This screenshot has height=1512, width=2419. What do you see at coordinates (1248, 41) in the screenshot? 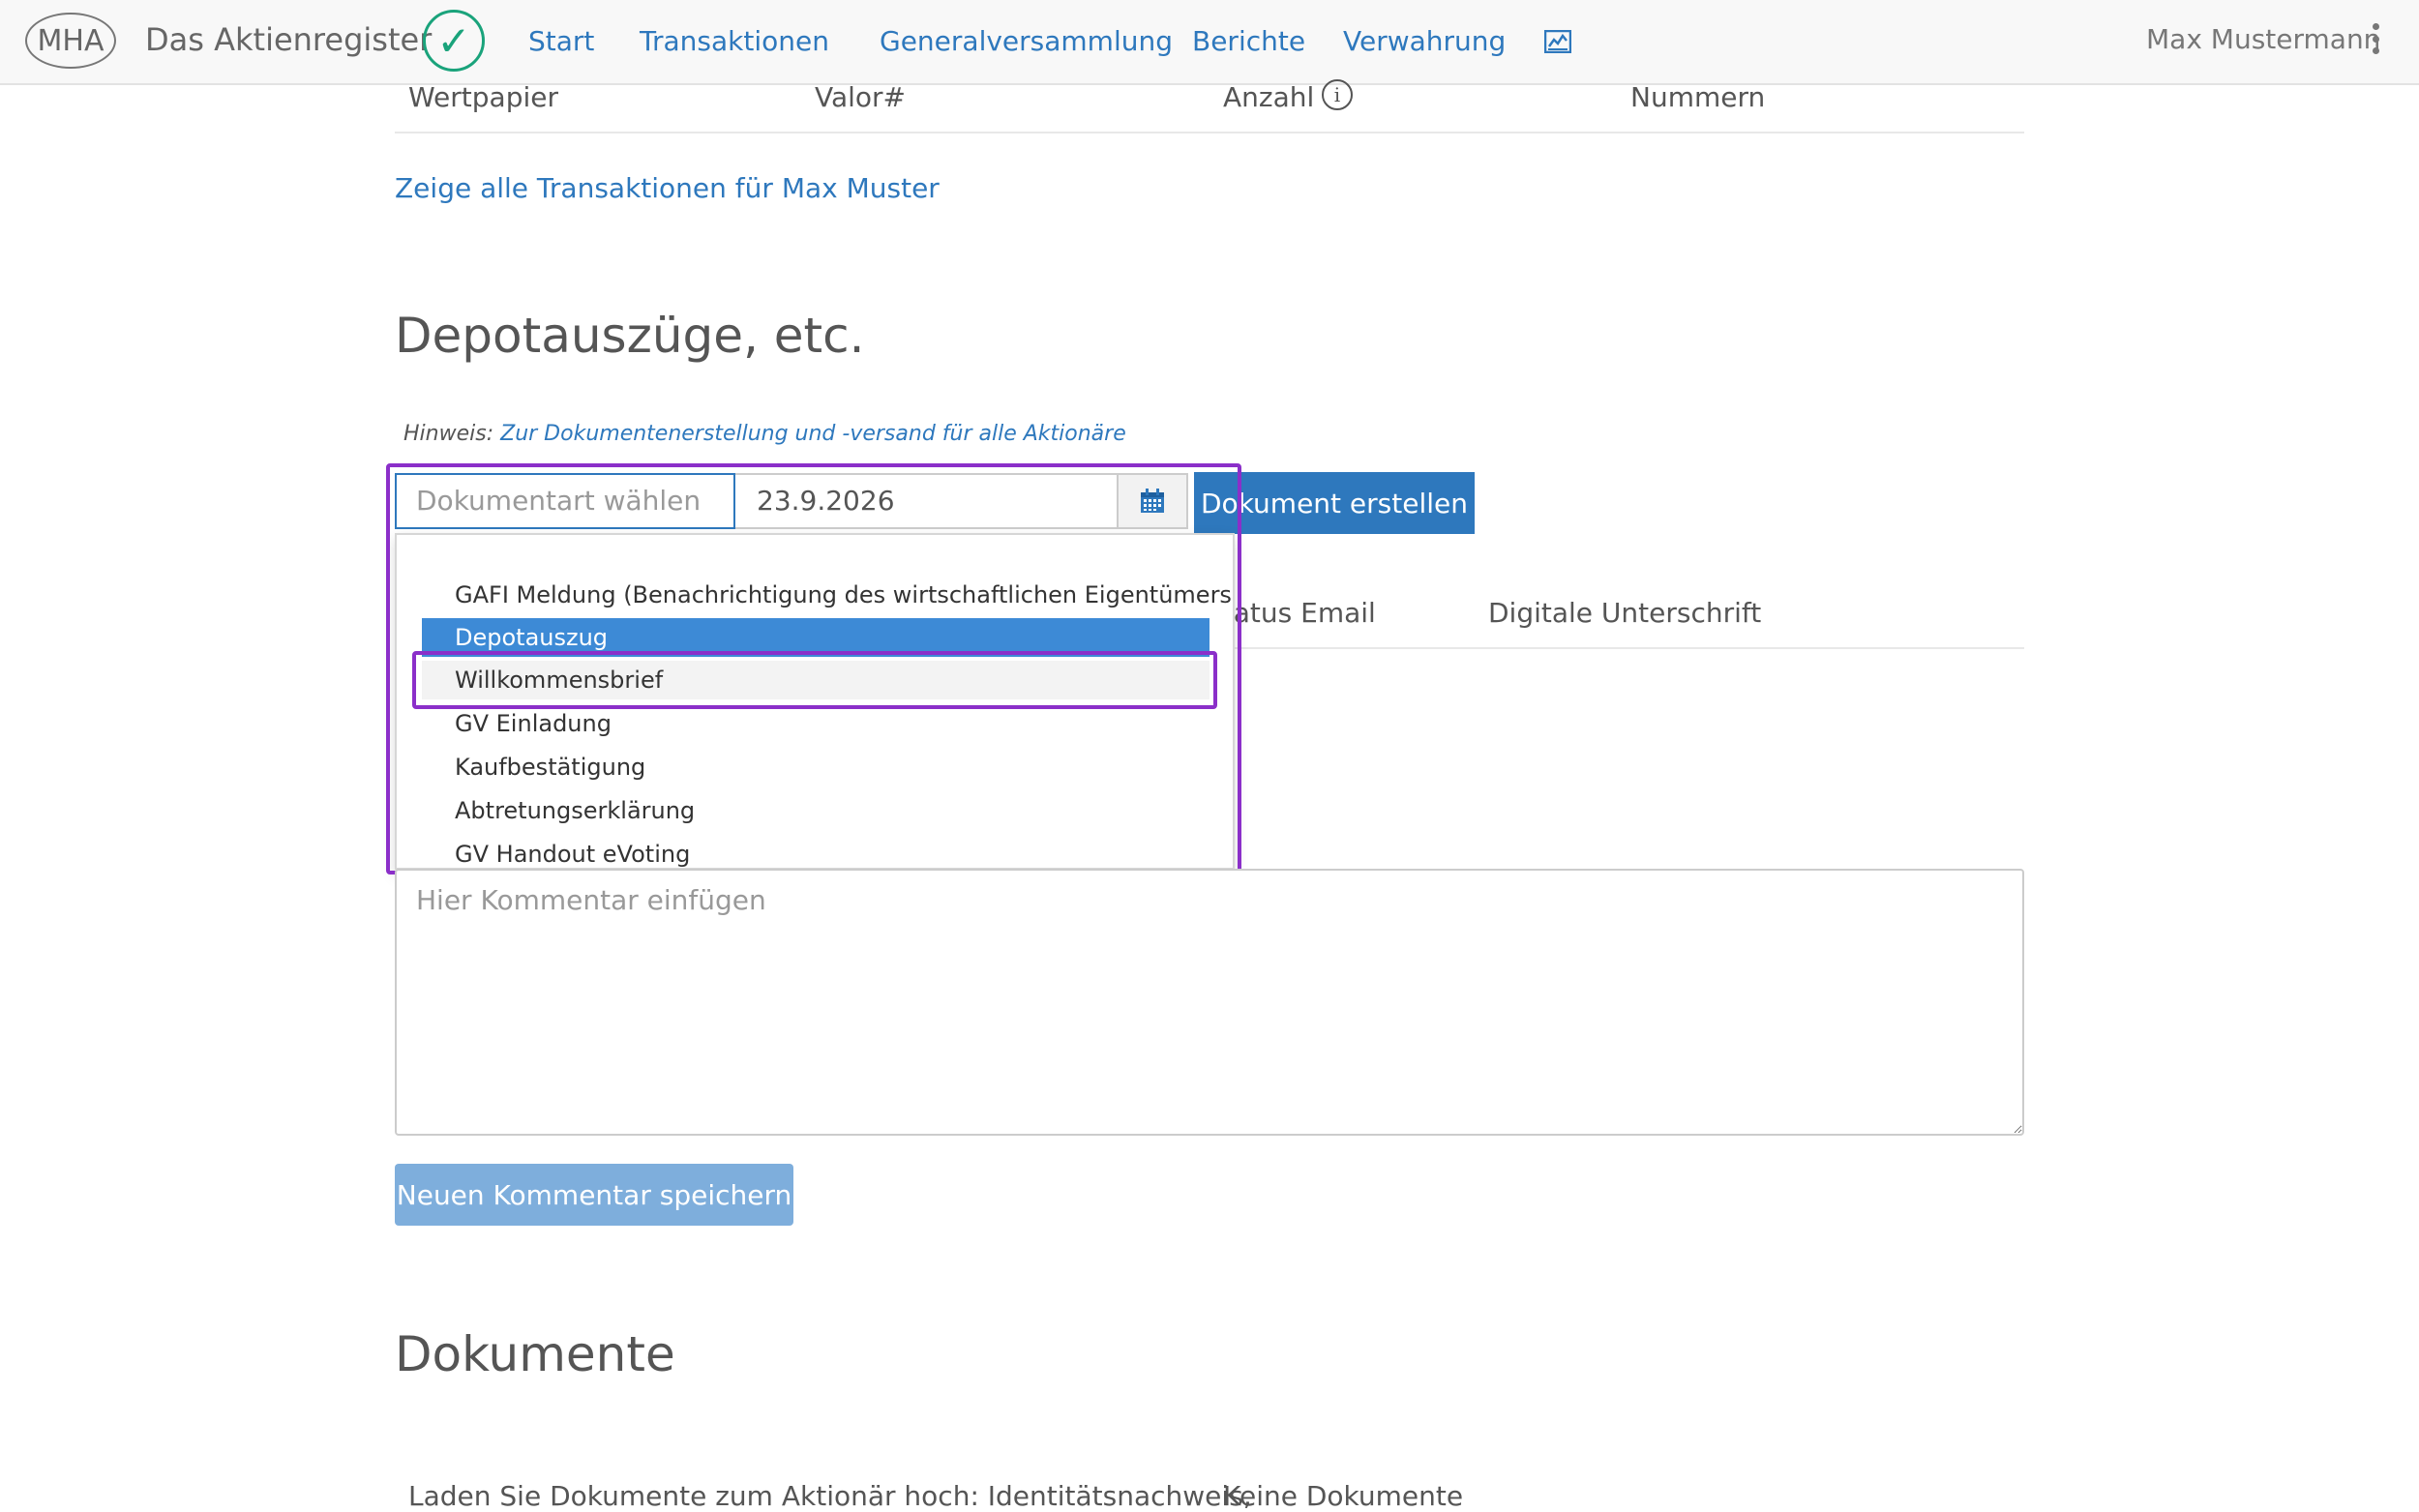
I see `nav-berichte: Berichte` at bounding box center [1248, 41].